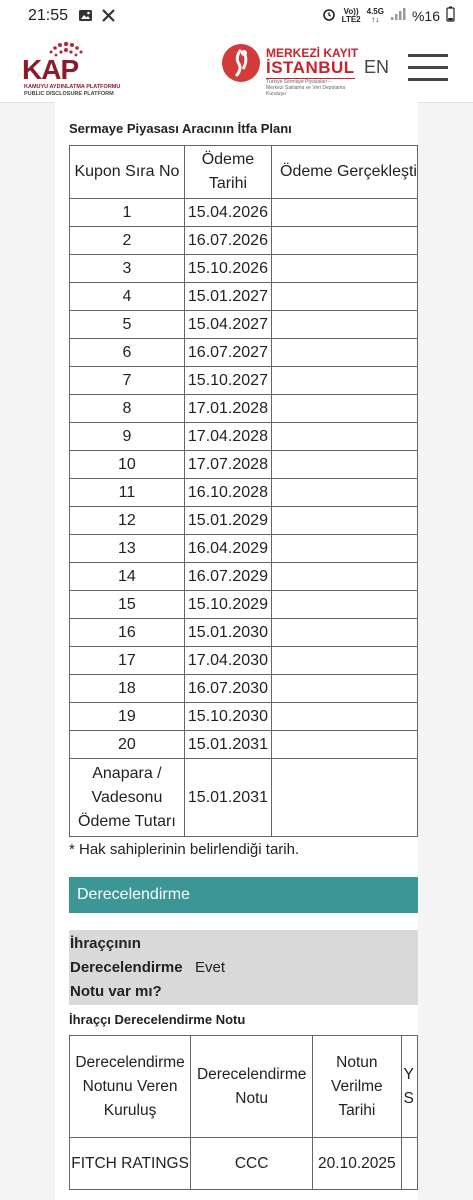 The image size is (473, 1200). What do you see at coordinates (127, 172) in the screenshot?
I see `col-coupon-no: Kupon Sıra No` at bounding box center [127, 172].